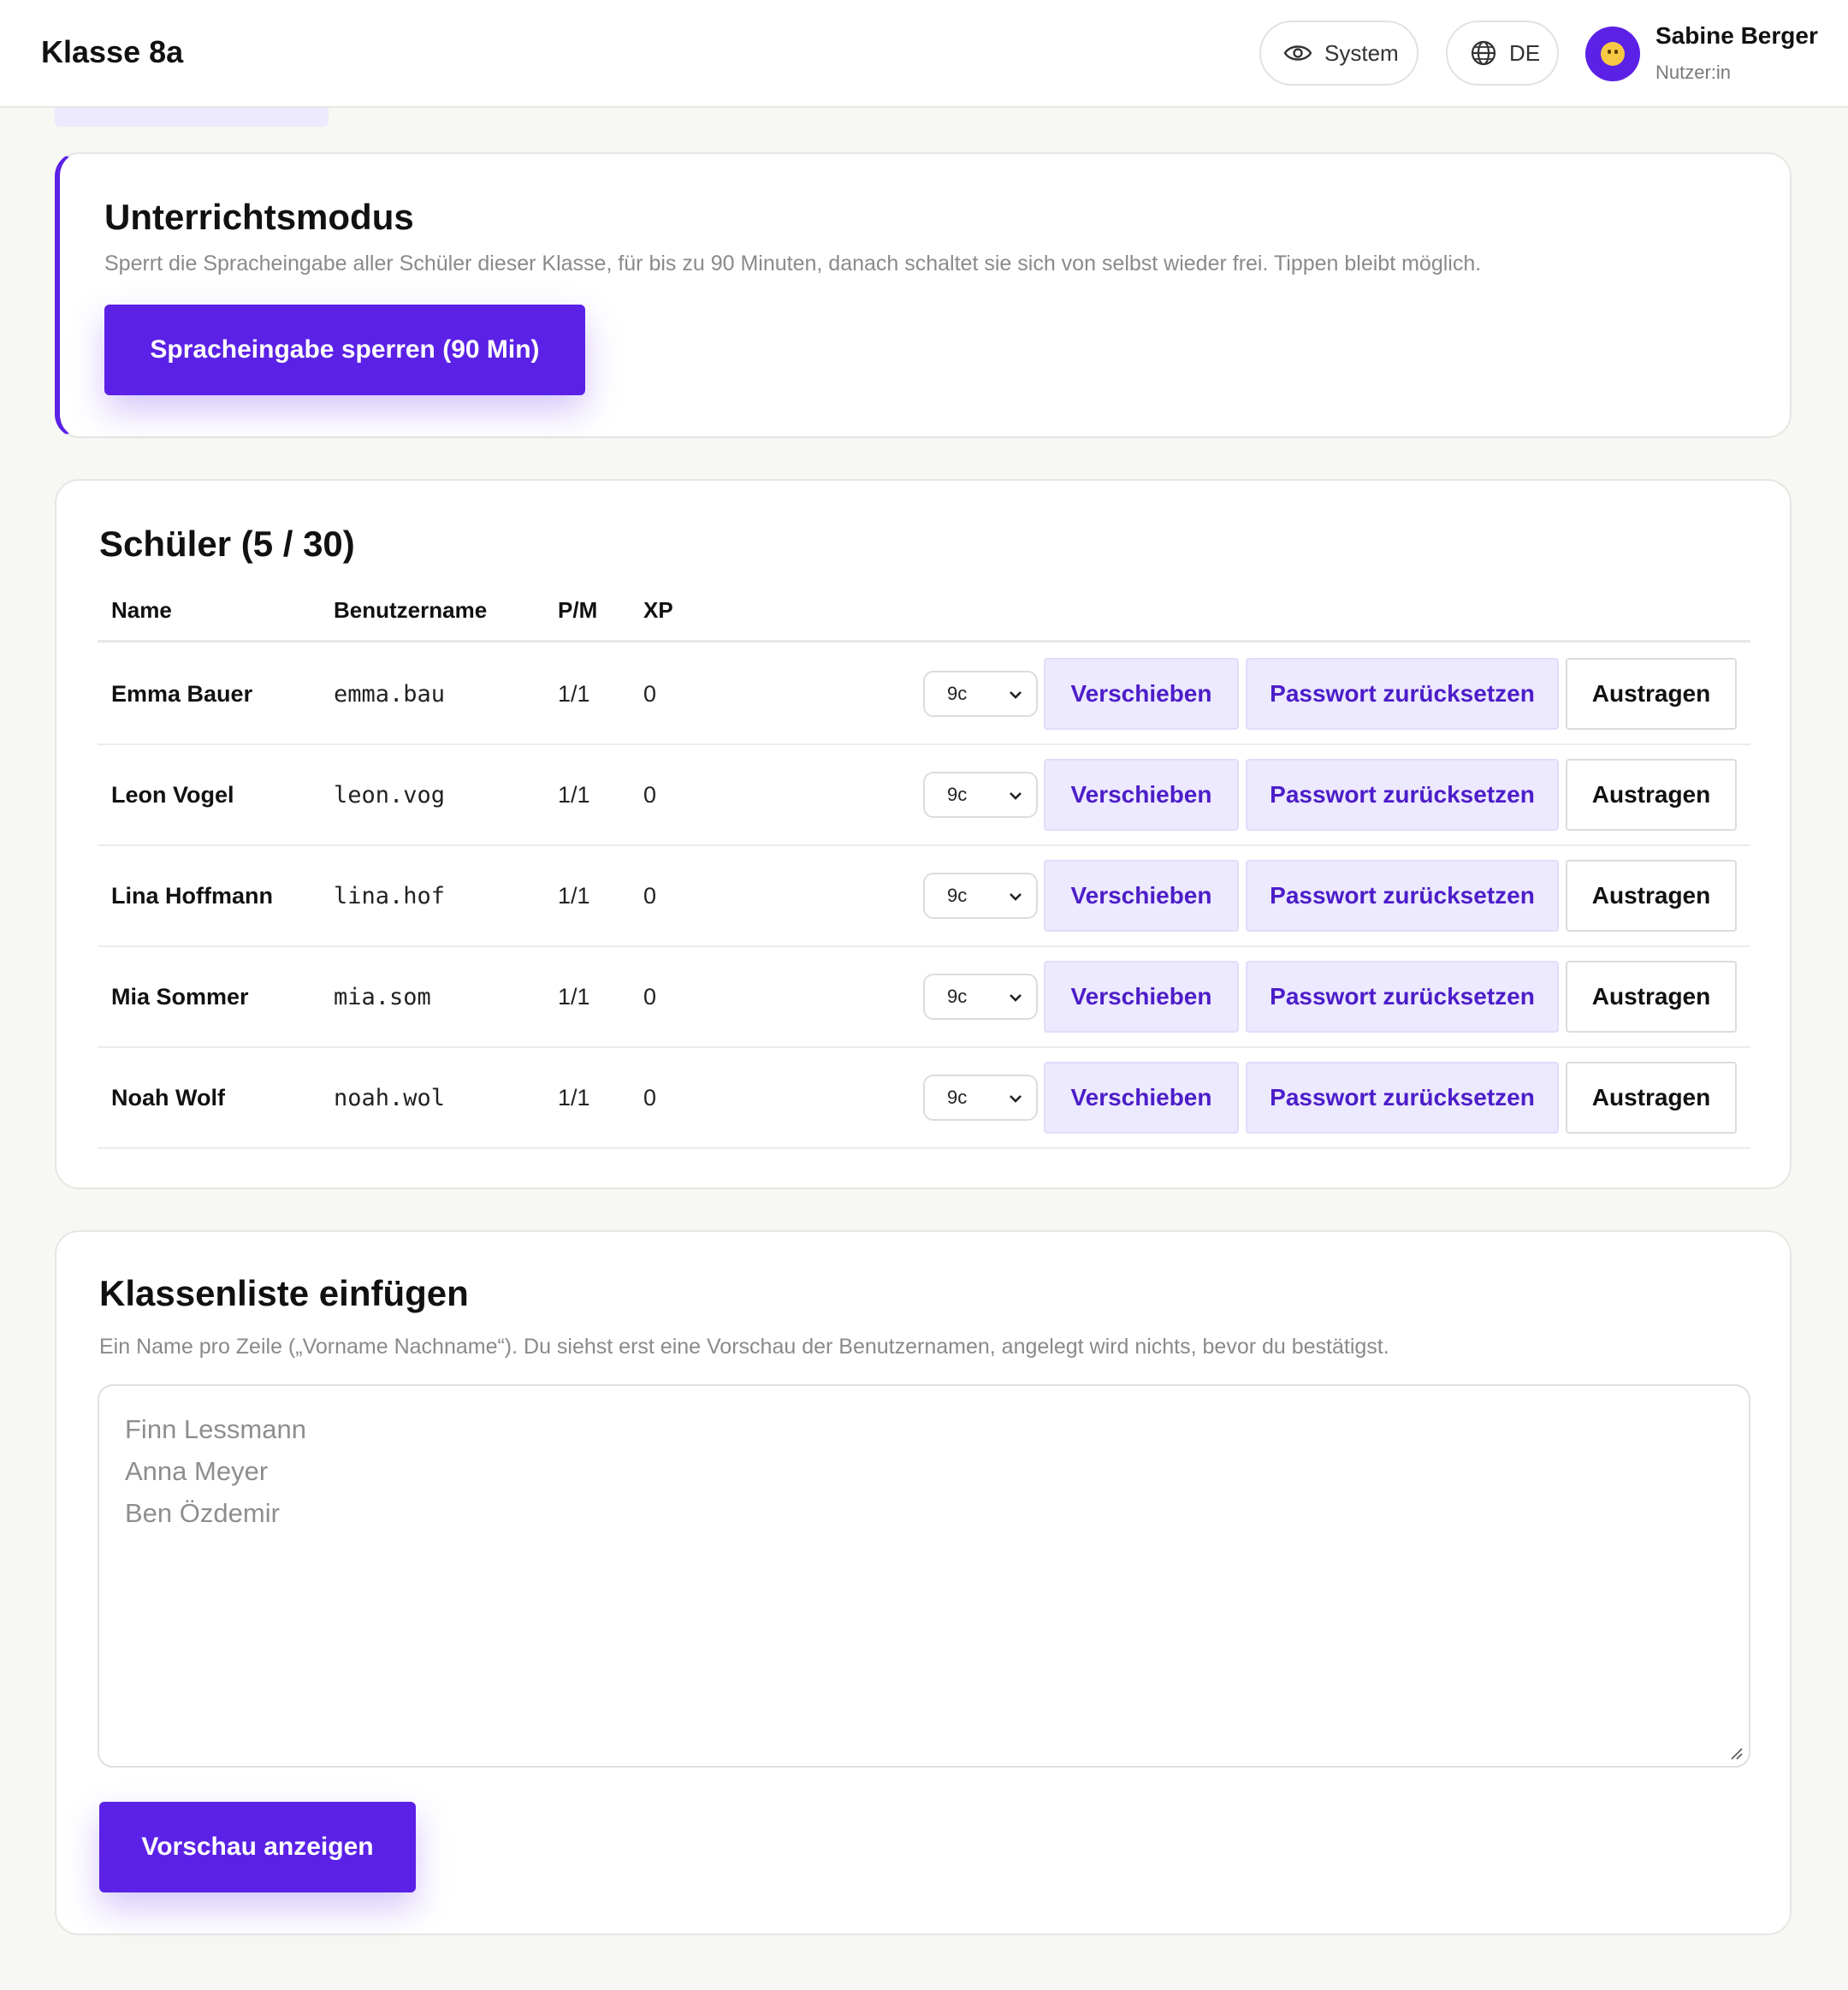 This screenshot has width=1848, height=1990. Describe the element at coordinates (1525, 52) in the screenshot. I see `language-label: DE` at that location.